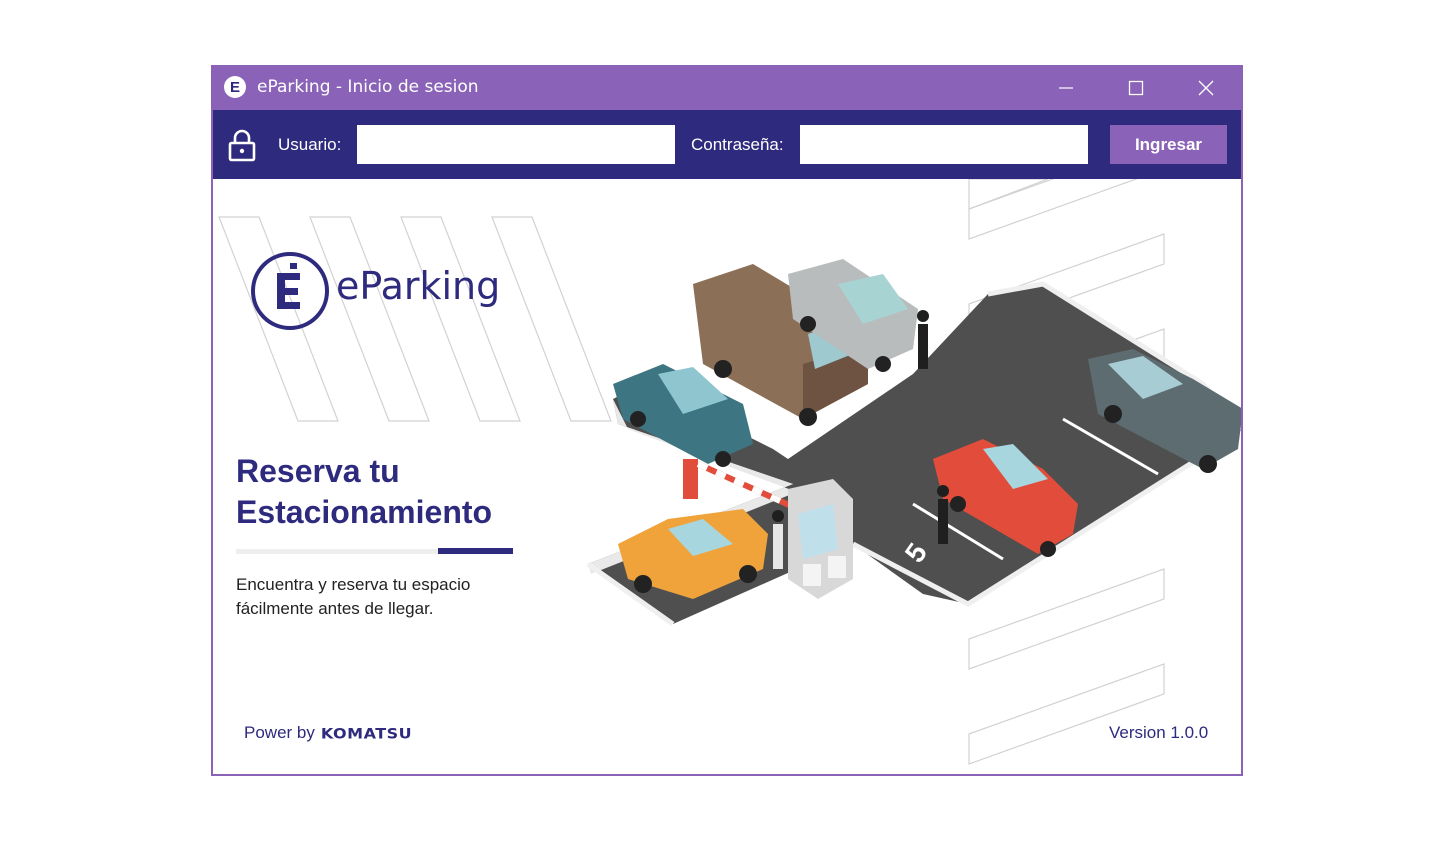 This screenshot has width=1454, height=841. I want to click on maximize-icon, so click(1136, 87).